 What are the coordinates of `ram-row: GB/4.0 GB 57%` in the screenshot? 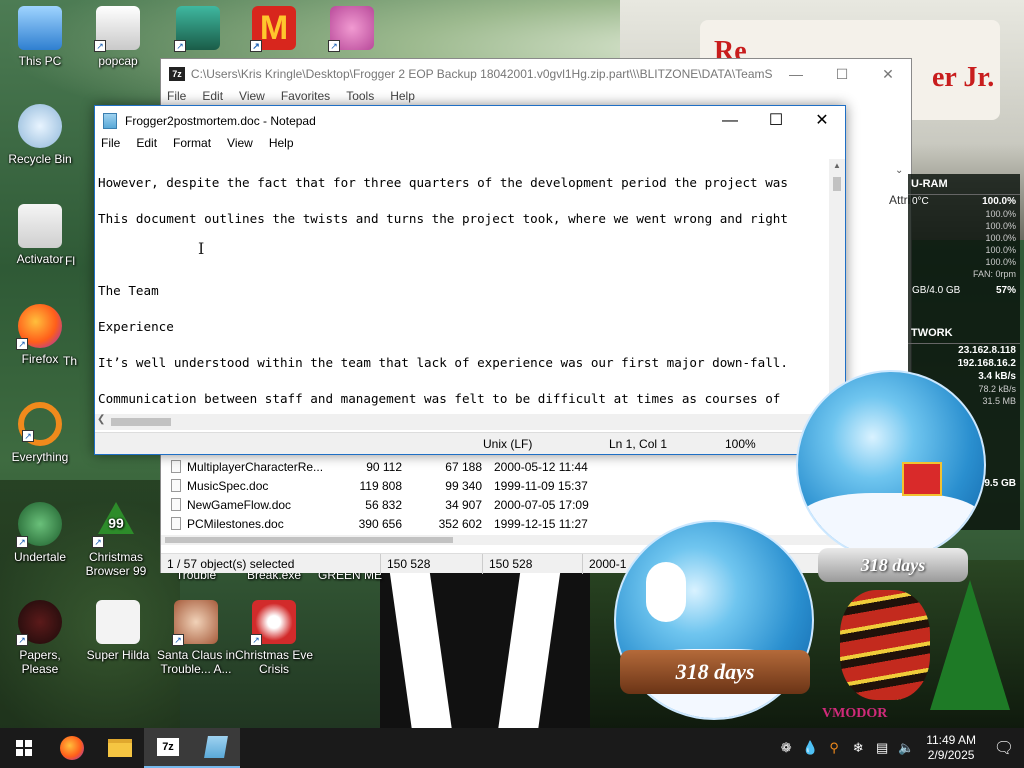 It's located at (964, 290).